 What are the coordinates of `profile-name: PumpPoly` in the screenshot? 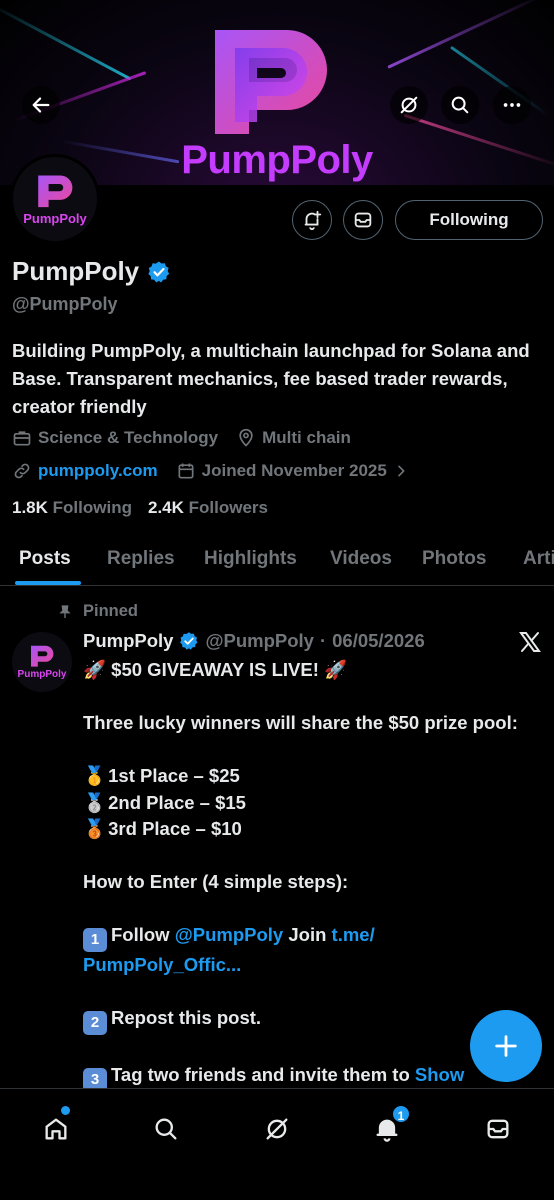 It's located at (91, 271).